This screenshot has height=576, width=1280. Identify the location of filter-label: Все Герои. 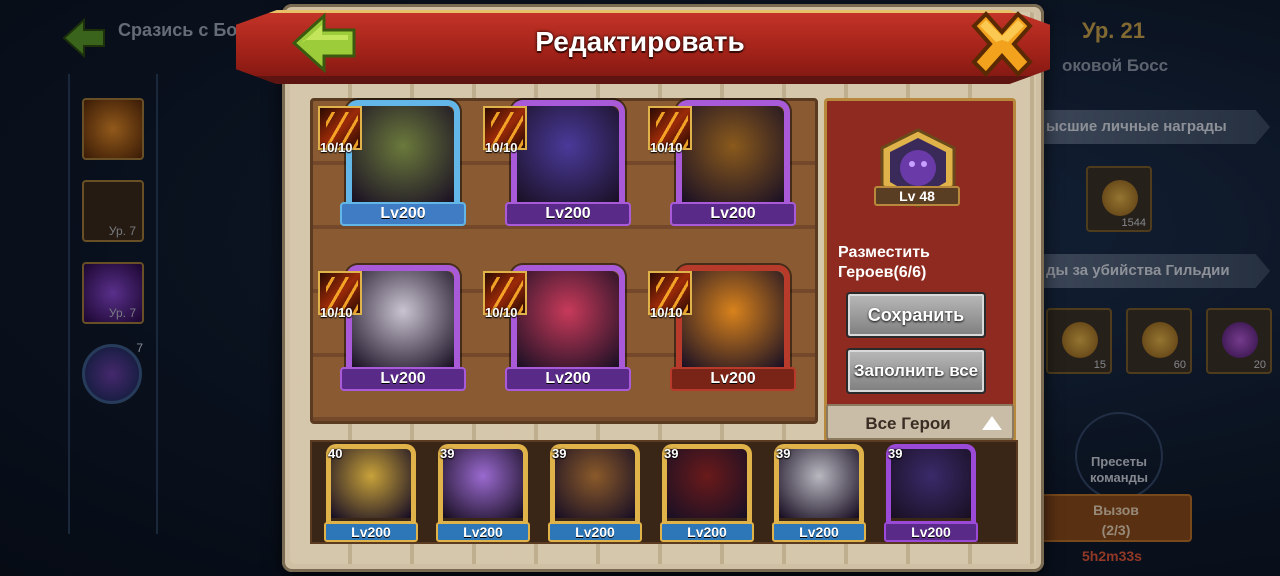
(908, 423).